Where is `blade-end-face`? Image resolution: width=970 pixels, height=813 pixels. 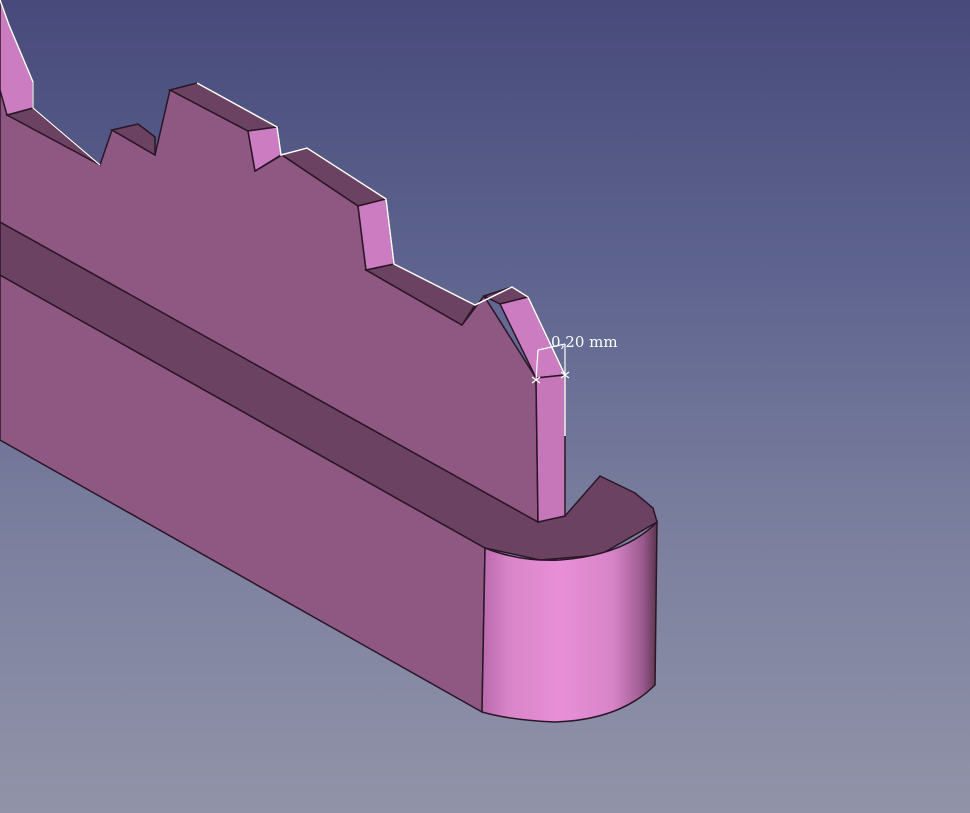 blade-end-face is located at coordinates (550, 448).